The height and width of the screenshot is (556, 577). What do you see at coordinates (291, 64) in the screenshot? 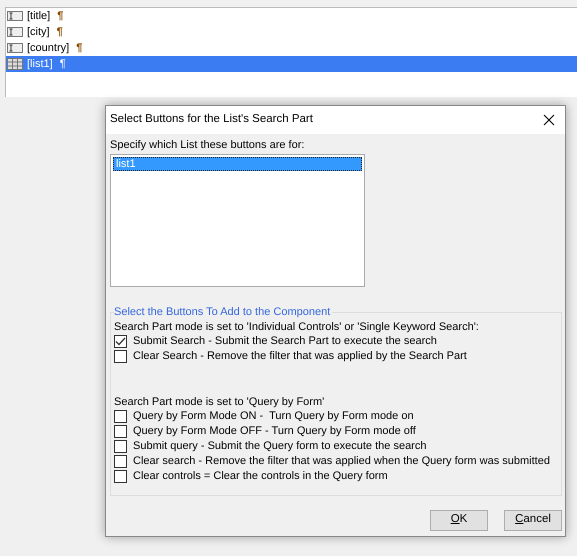
I see `editor-row: [list1] ¶` at bounding box center [291, 64].